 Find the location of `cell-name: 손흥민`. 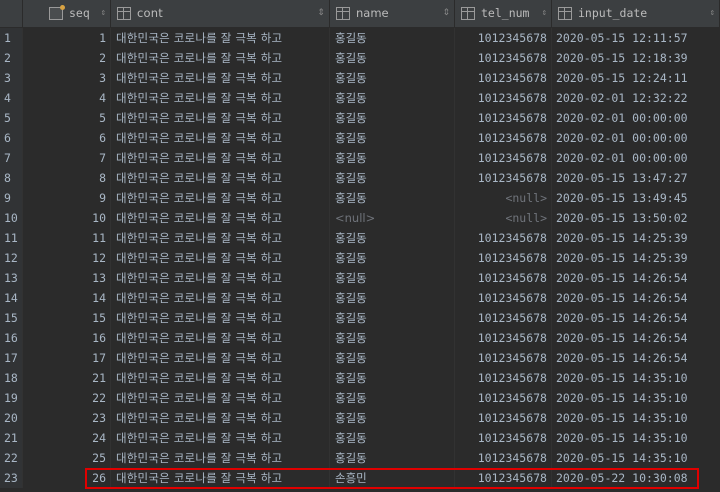

cell-name: 손흥민 is located at coordinates (392, 478).